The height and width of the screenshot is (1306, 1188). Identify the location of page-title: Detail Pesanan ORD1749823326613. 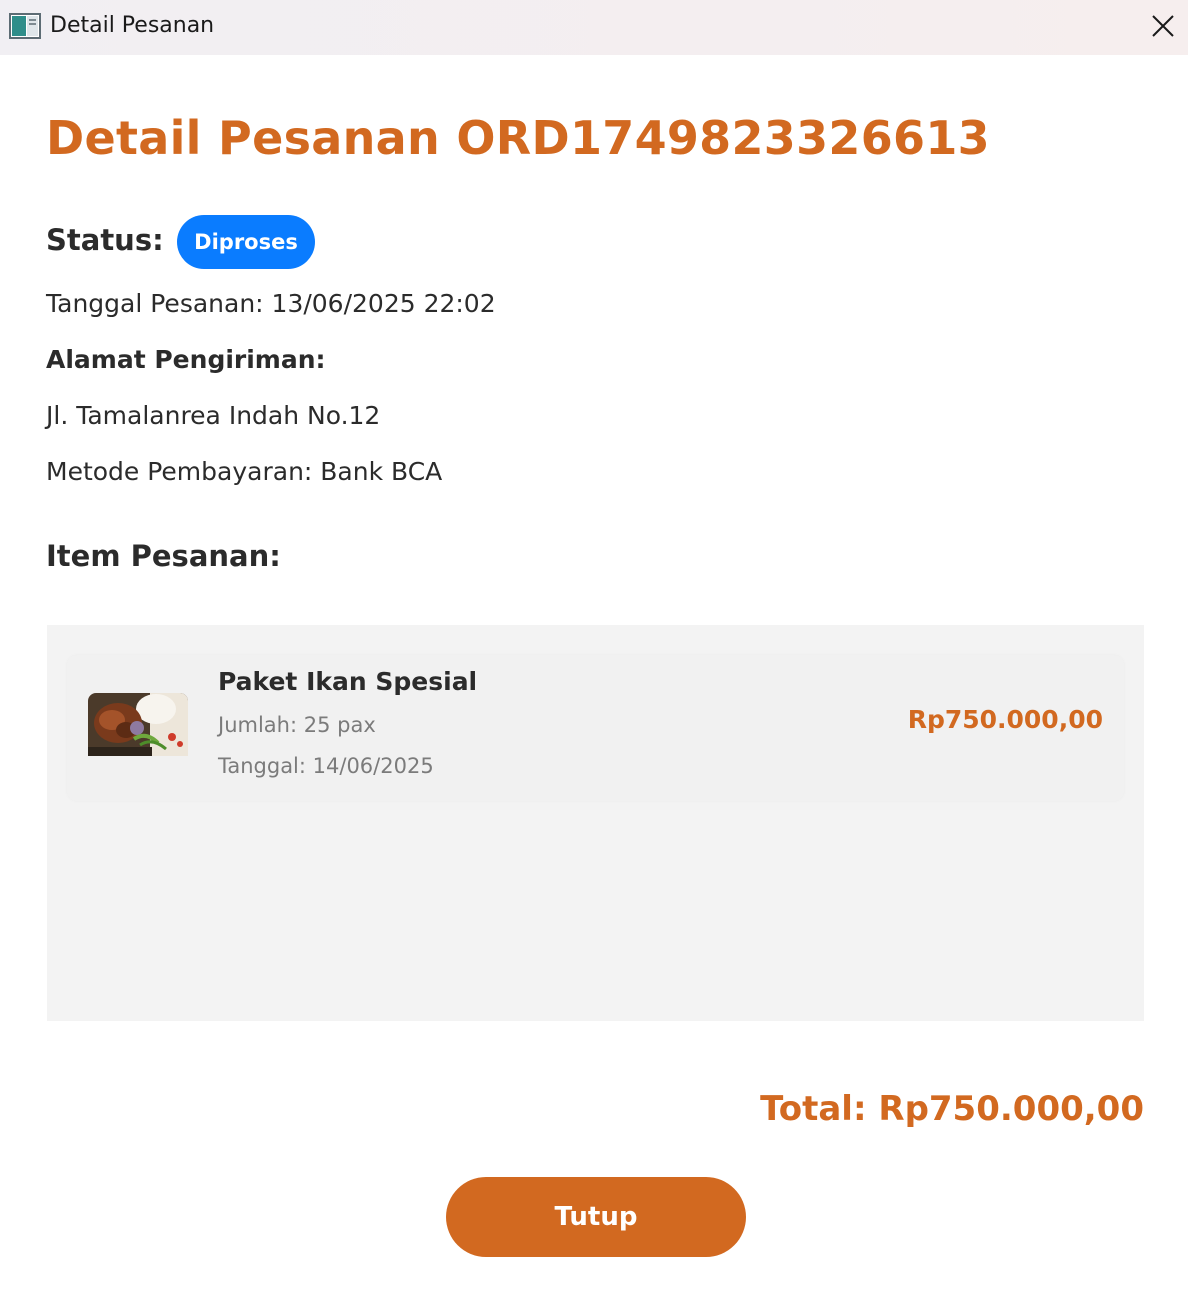
(518, 138).